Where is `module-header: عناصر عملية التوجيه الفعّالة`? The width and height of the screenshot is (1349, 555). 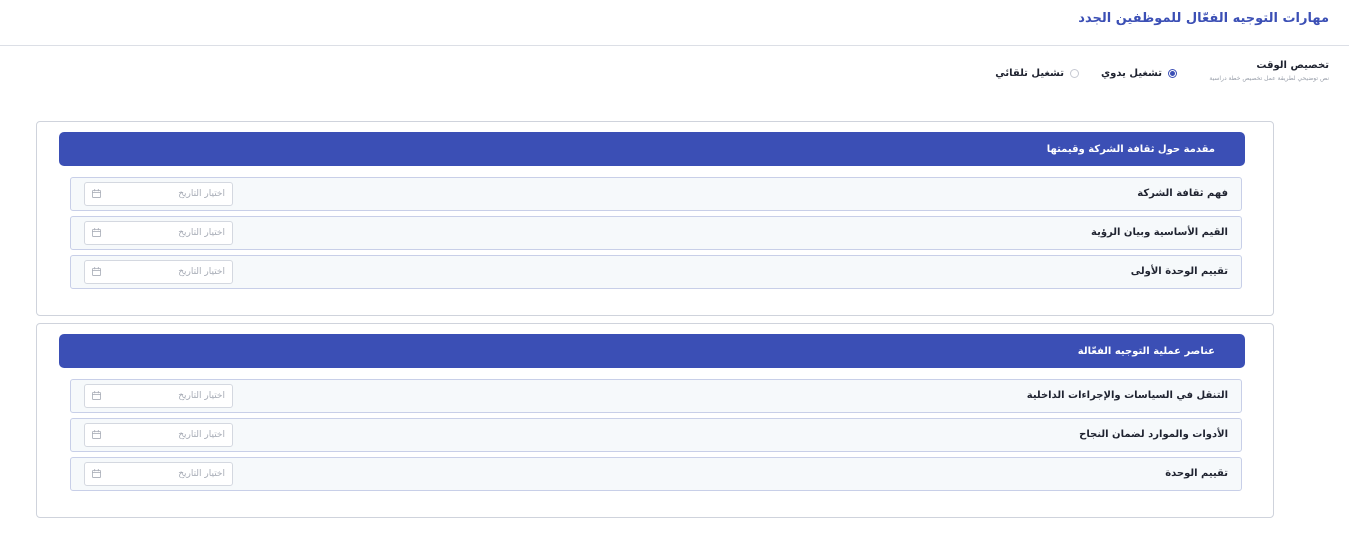 module-header: عناصر عملية التوجيه الفعّالة is located at coordinates (652, 351).